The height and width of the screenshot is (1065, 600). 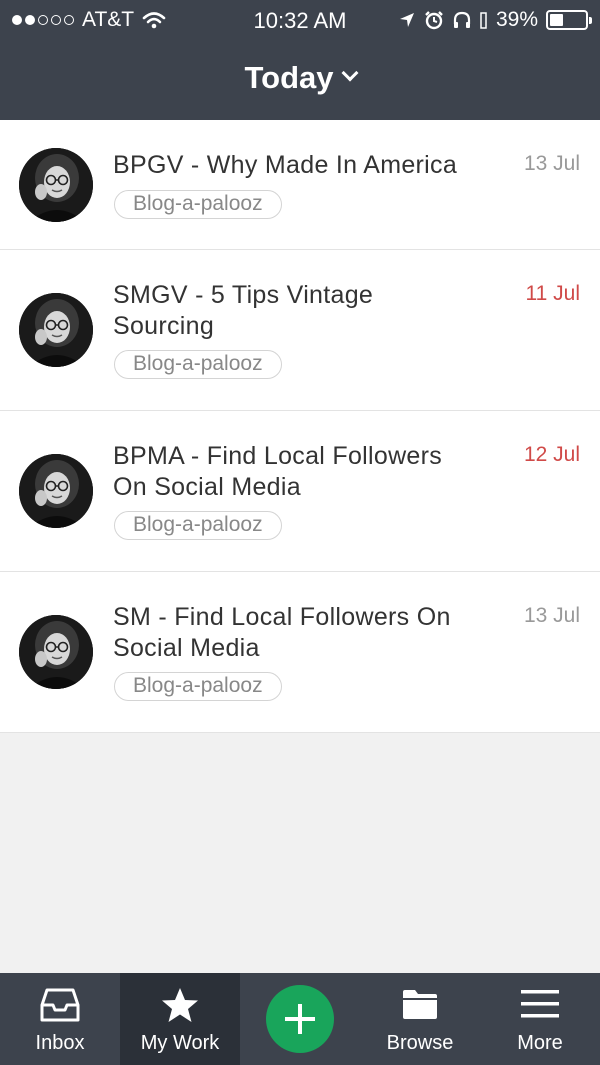 What do you see at coordinates (569, 20) in the screenshot?
I see `battery-icon` at bounding box center [569, 20].